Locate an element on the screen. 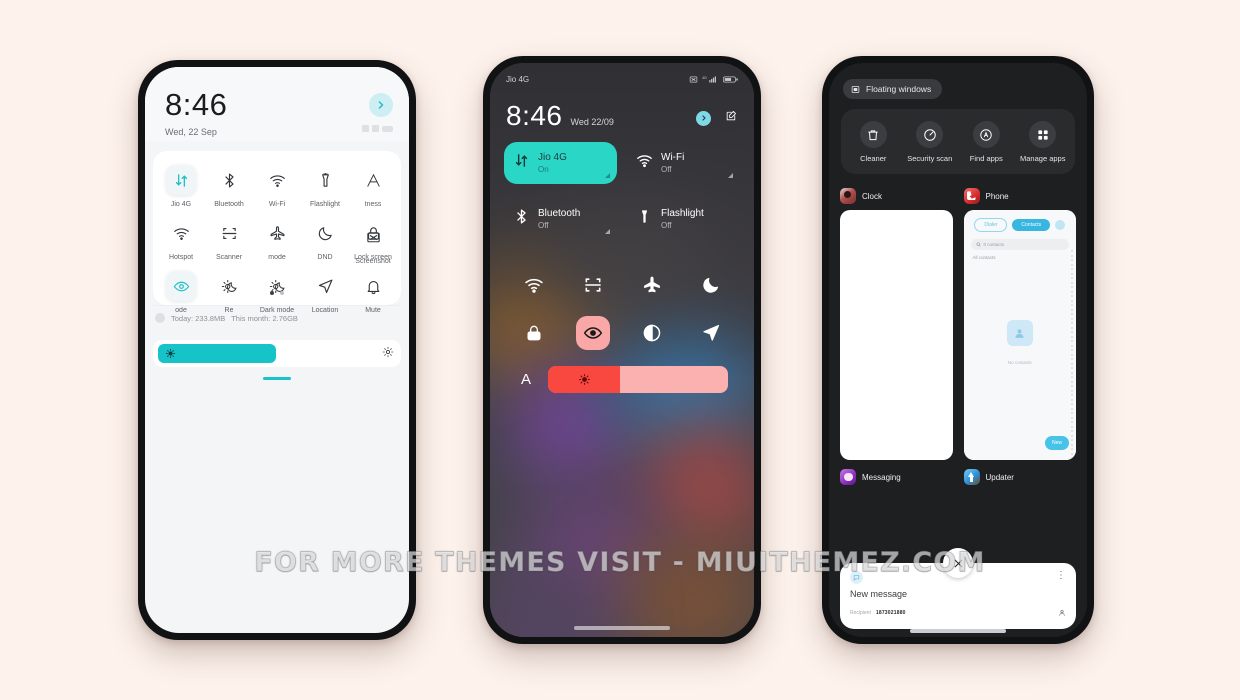 Image resolution: width=1240 pixels, height=700 pixels. auto-brightness-label: A is located at coordinates (526, 379).